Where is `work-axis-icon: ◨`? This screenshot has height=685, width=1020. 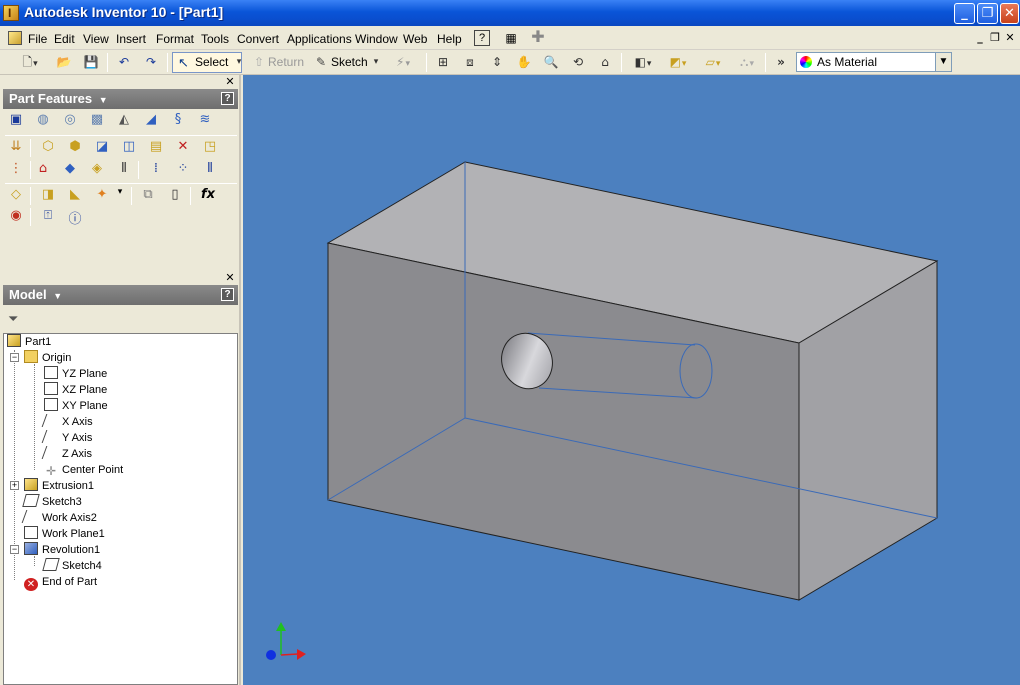 work-axis-icon: ◨ is located at coordinates (48, 196).